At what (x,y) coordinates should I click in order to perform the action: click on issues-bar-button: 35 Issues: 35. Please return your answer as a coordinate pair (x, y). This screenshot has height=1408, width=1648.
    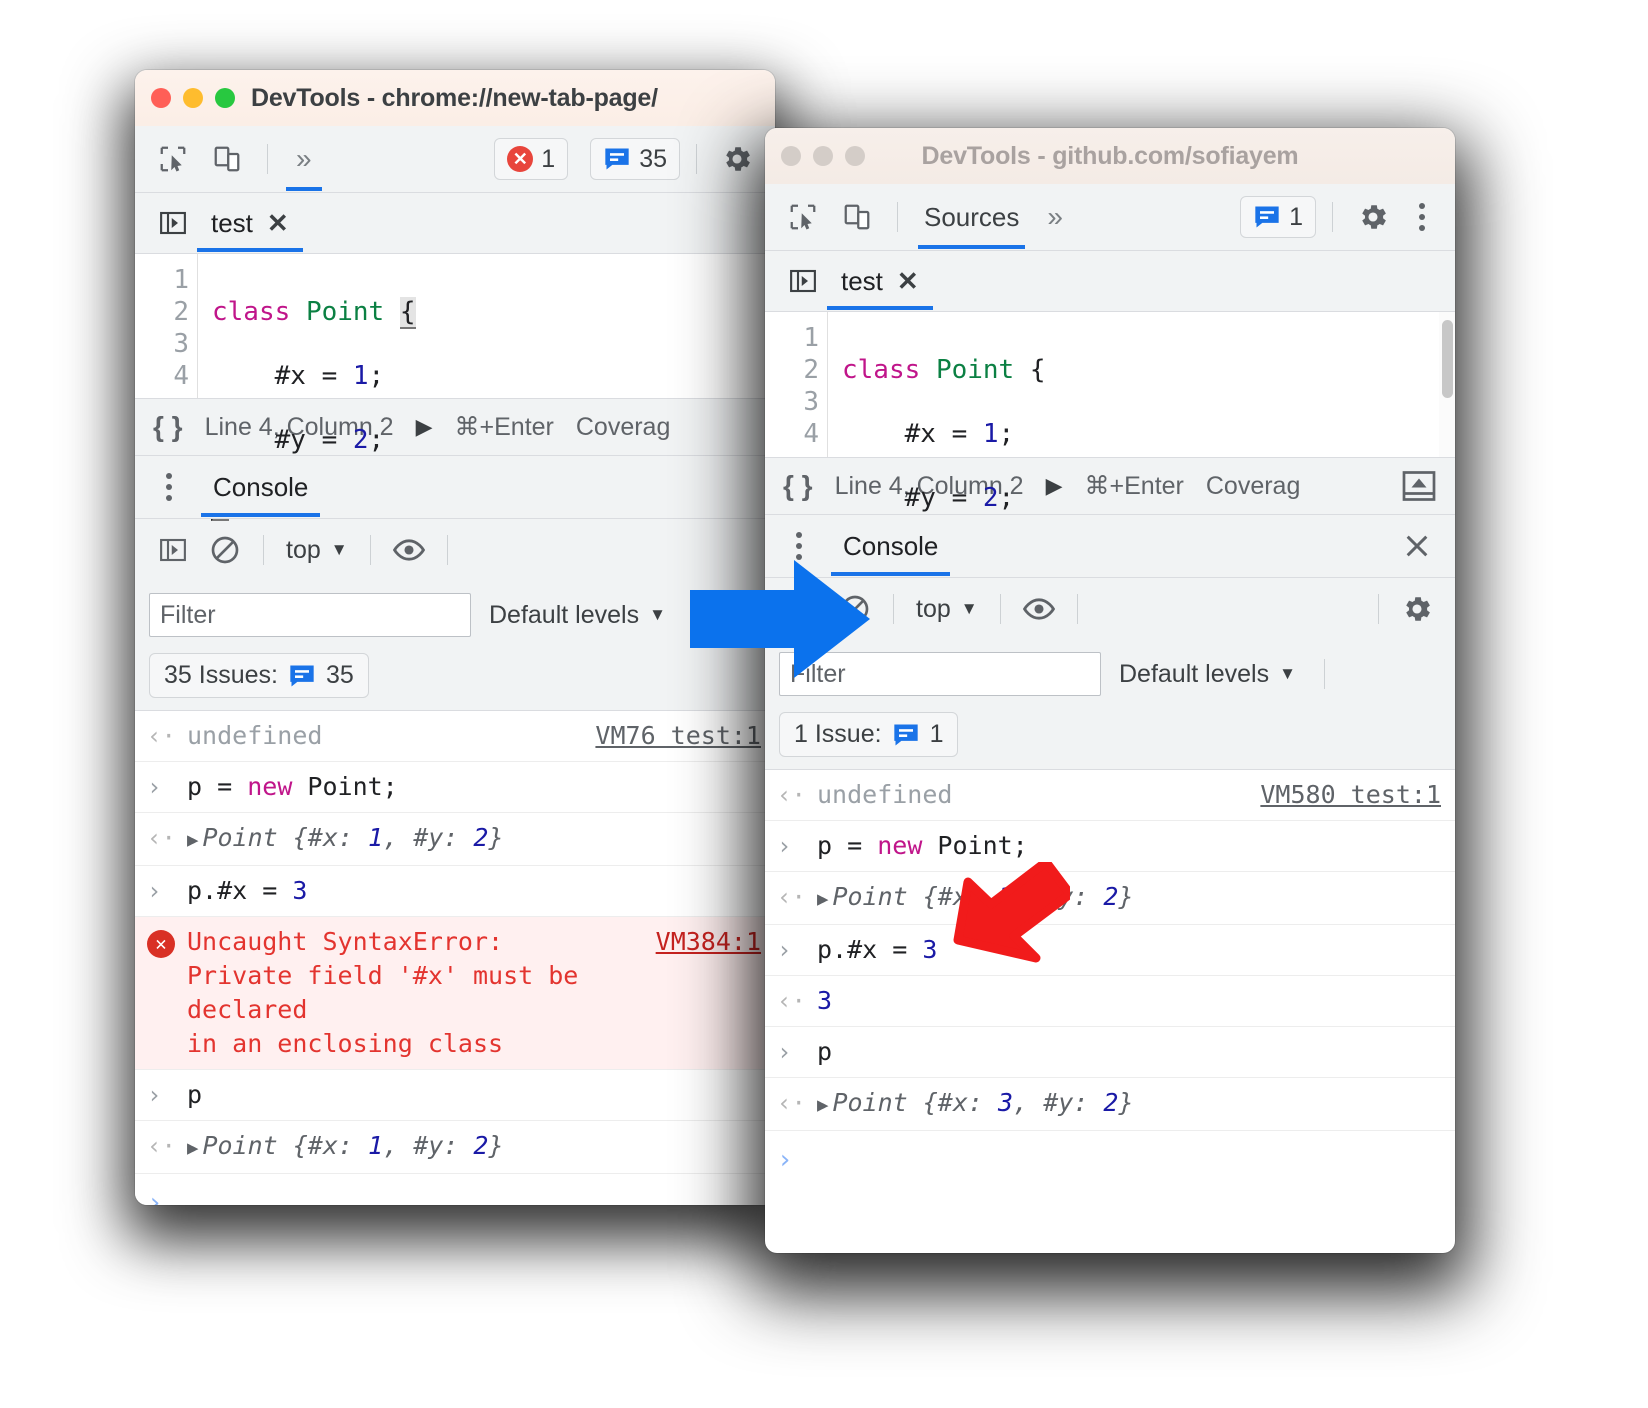
    Looking at the image, I should click on (259, 675).